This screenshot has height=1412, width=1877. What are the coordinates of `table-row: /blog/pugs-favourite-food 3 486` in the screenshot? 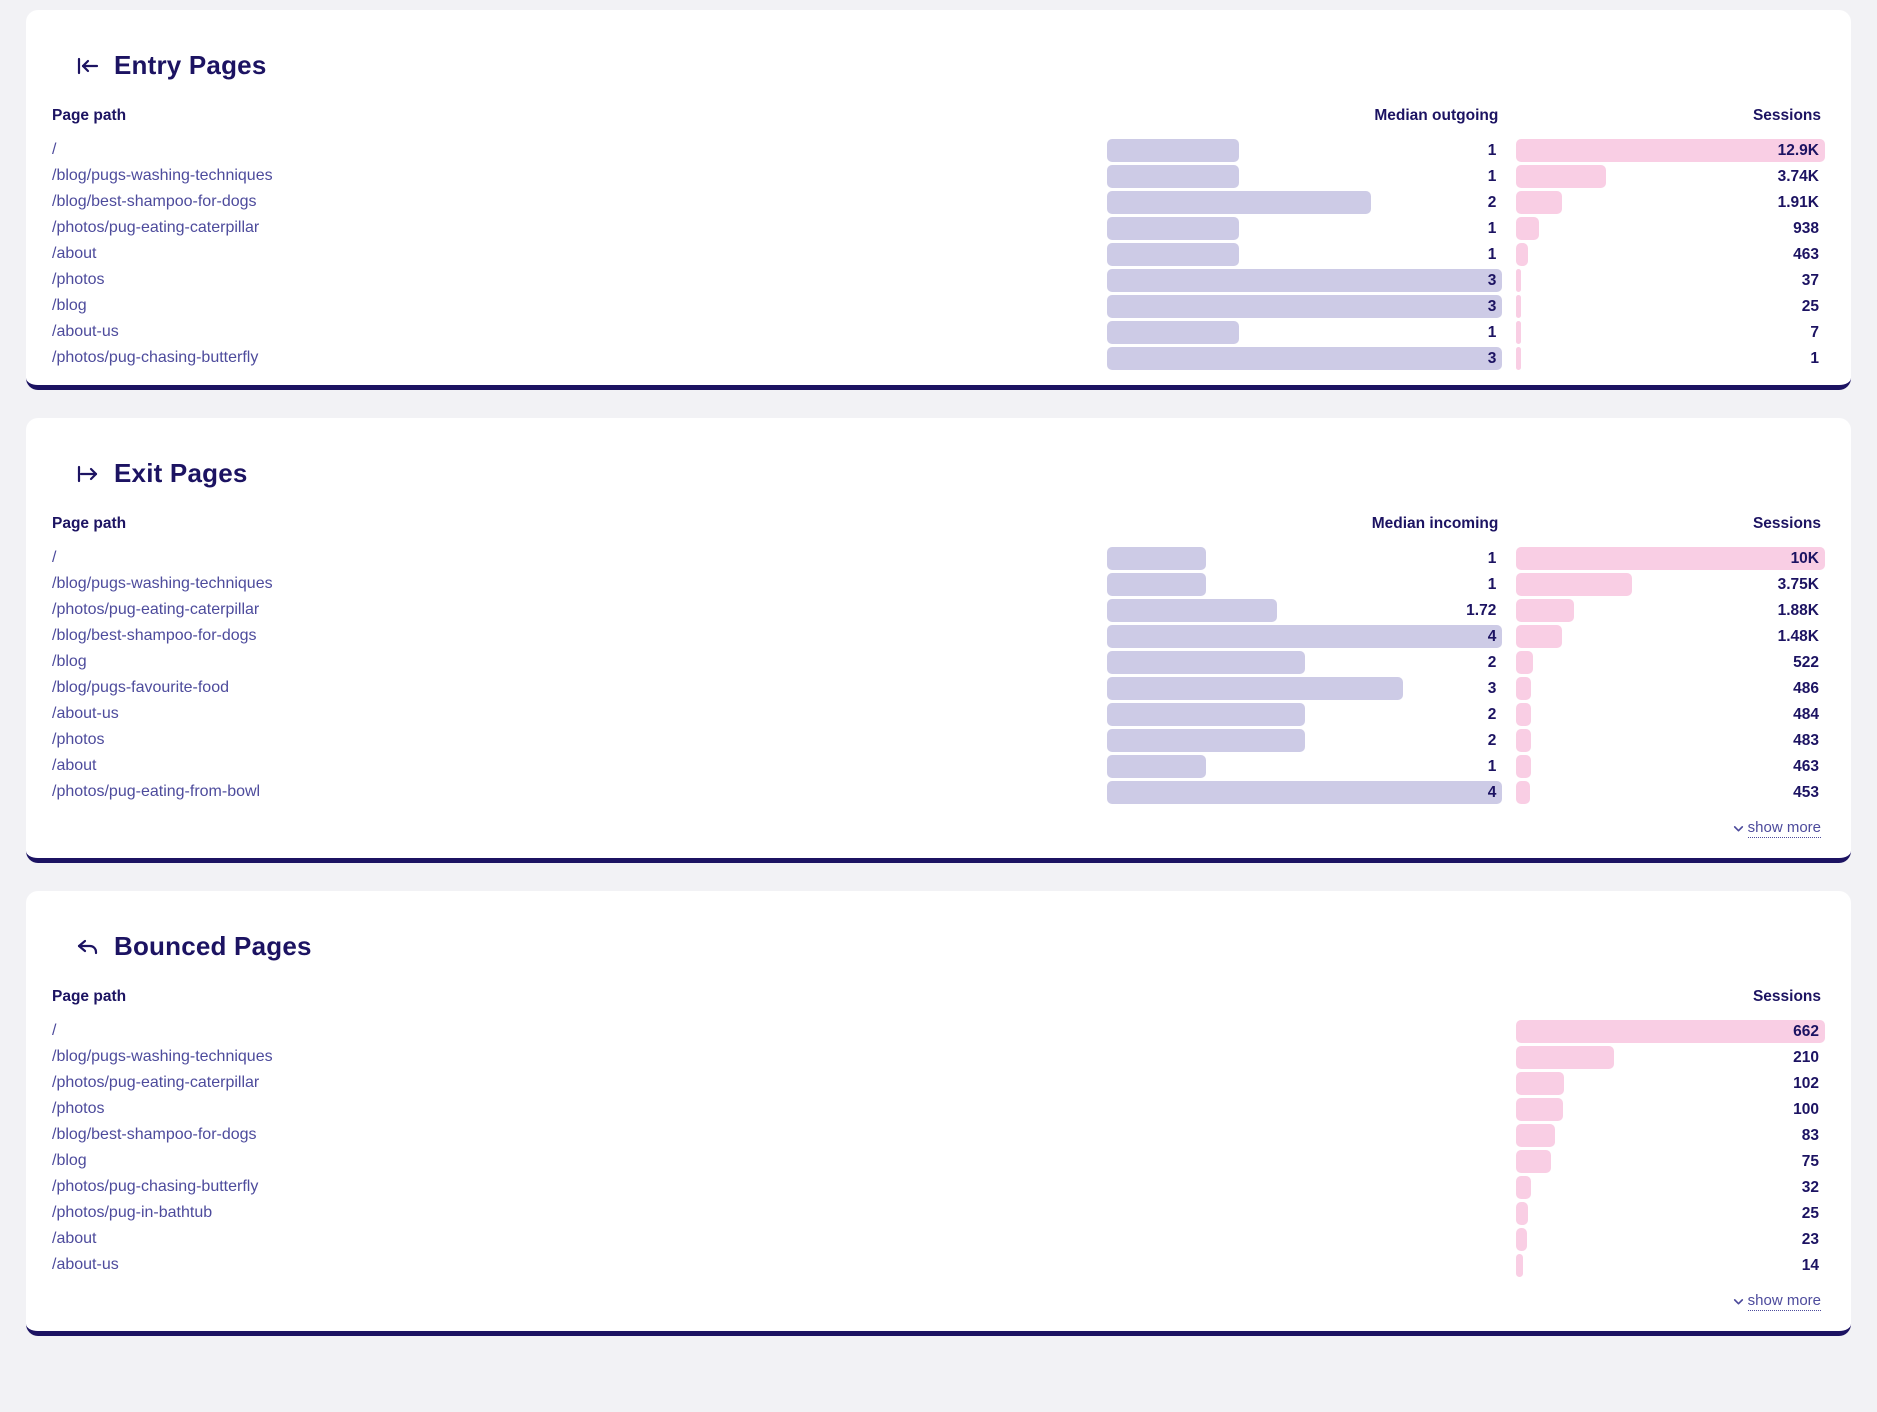 It's located at (938, 688).